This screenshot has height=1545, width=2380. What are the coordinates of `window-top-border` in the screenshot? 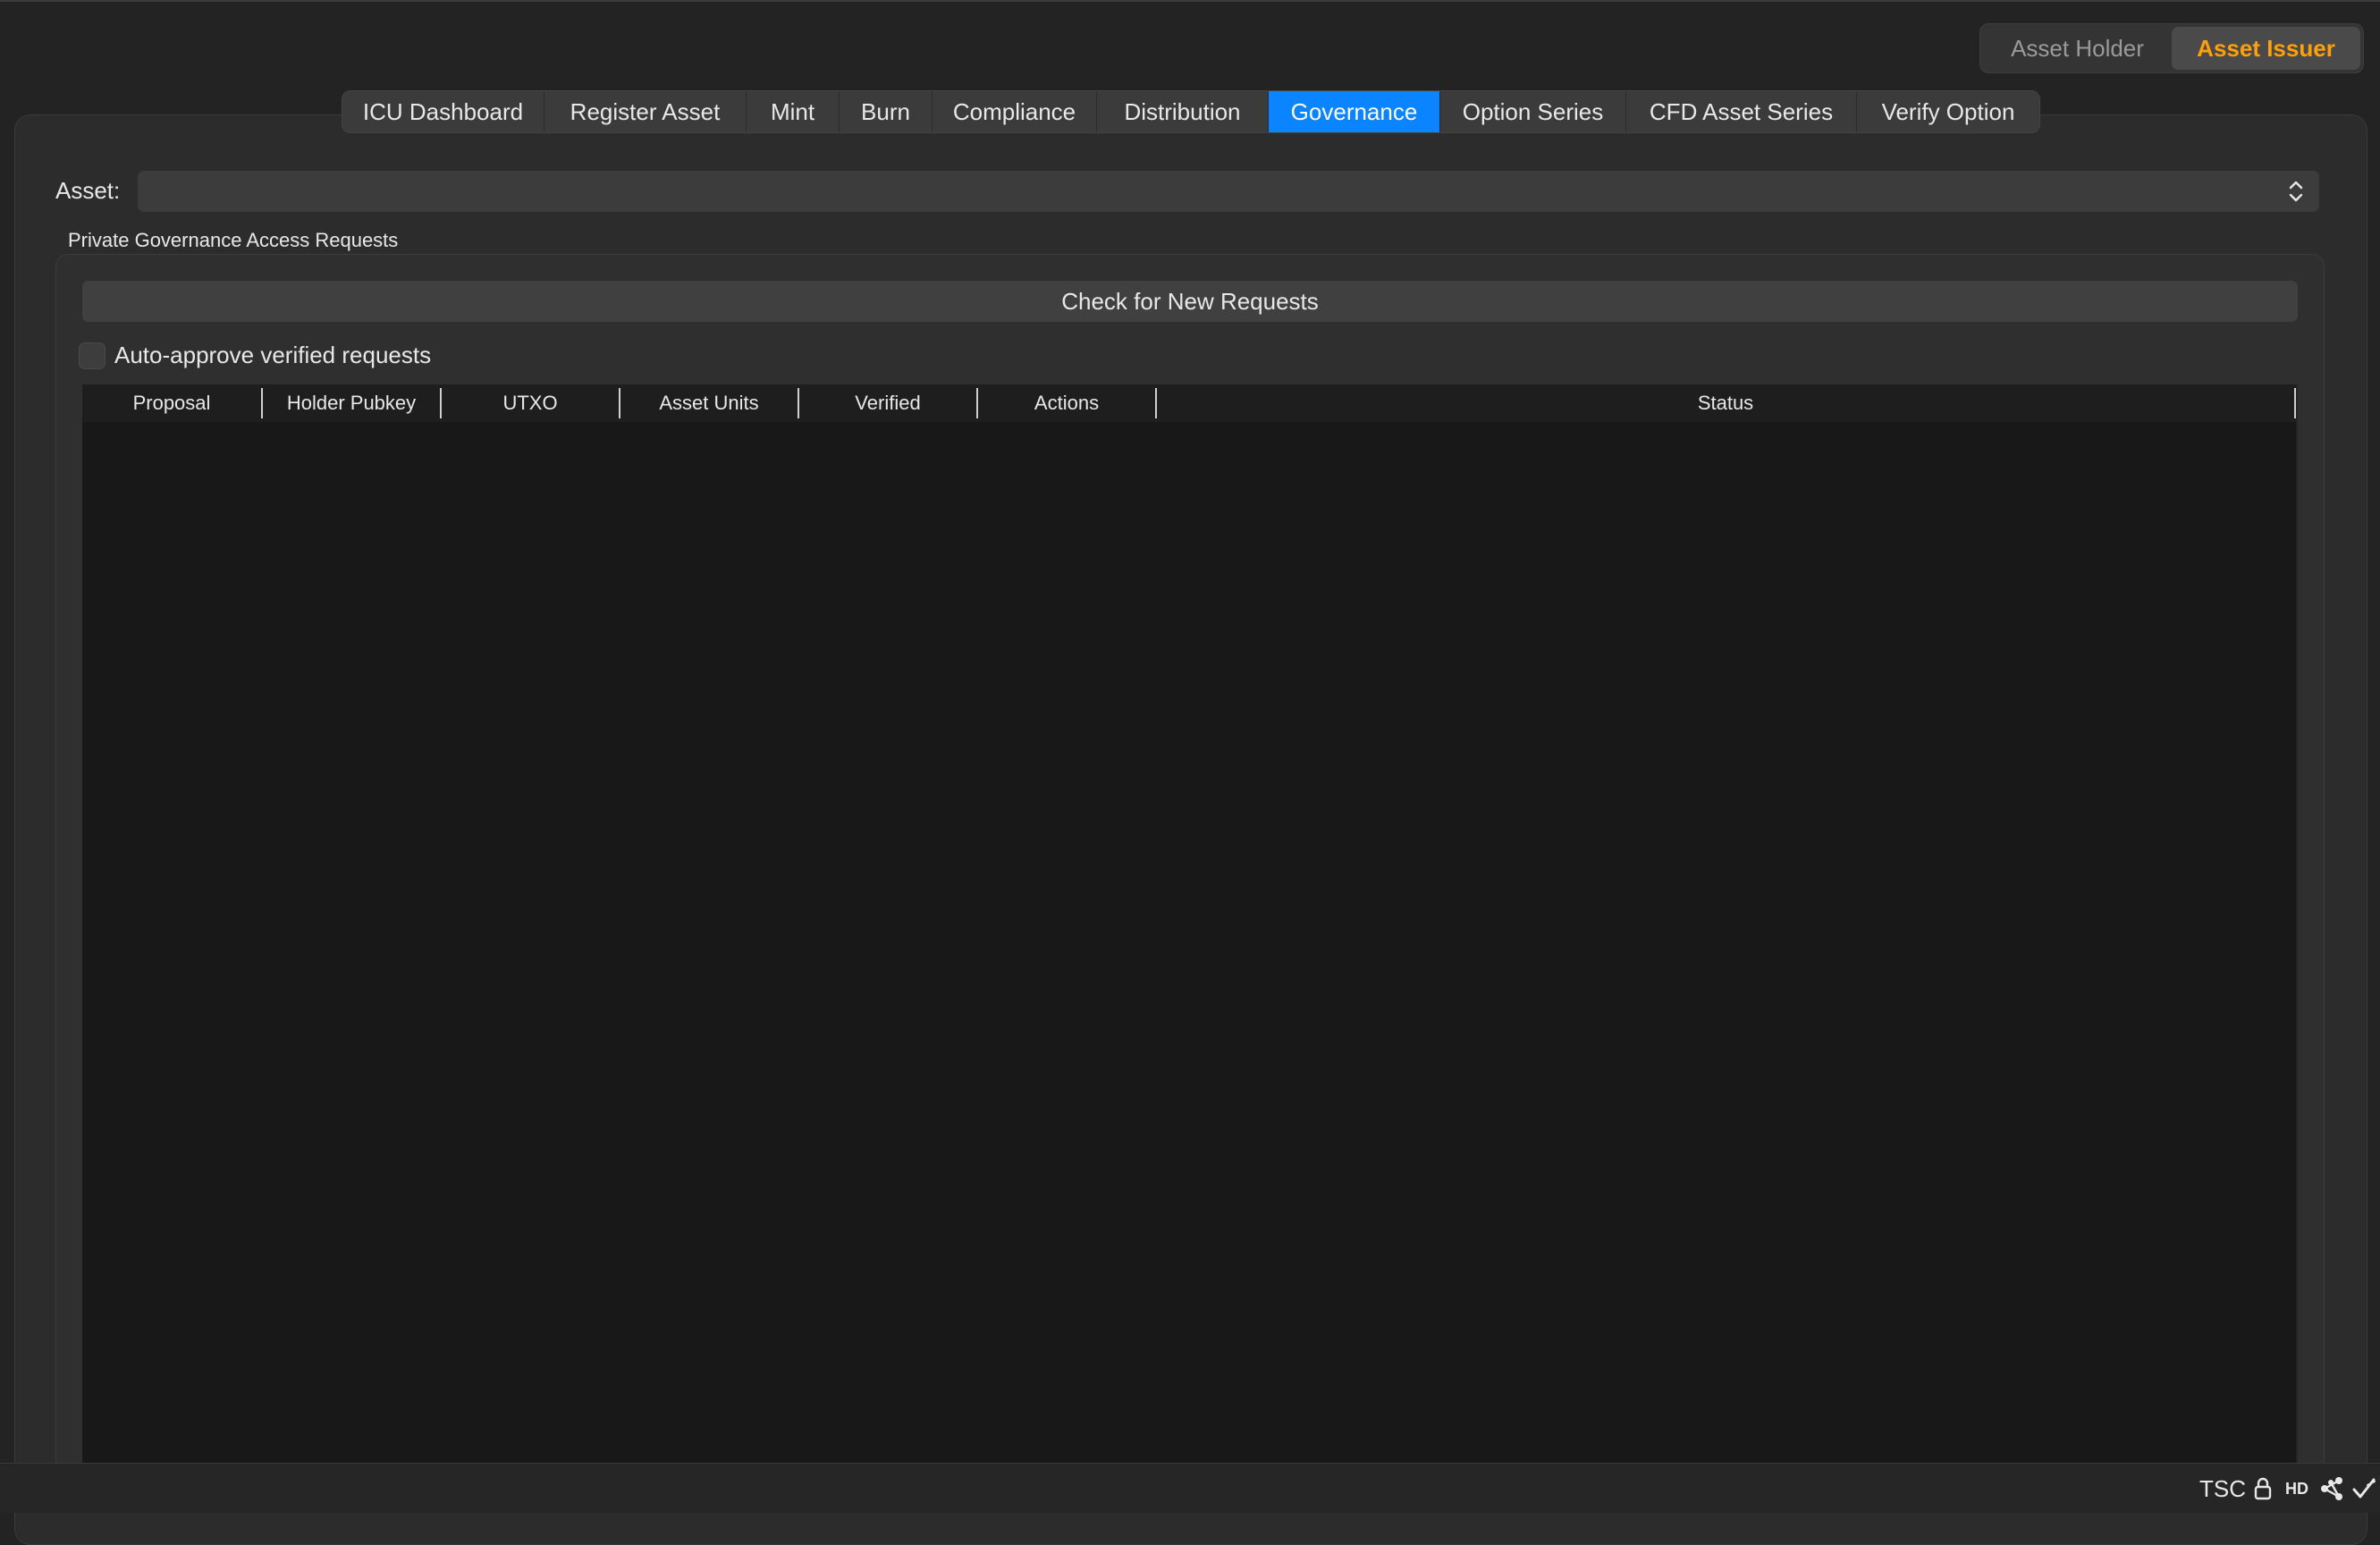 It's located at (1190, 1).